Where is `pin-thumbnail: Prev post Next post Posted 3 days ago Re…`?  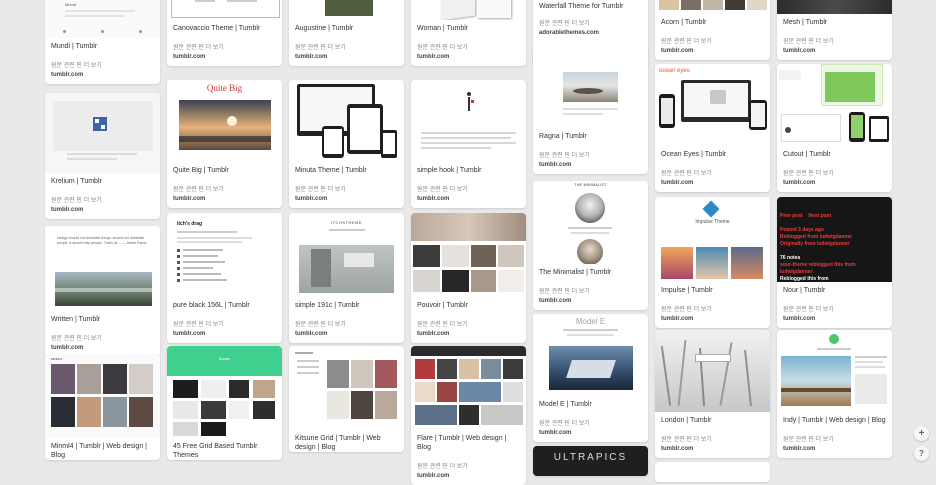 pin-thumbnail: Prev post Next post Posted 3 days ago Re… is located at coordinates (834, 239).